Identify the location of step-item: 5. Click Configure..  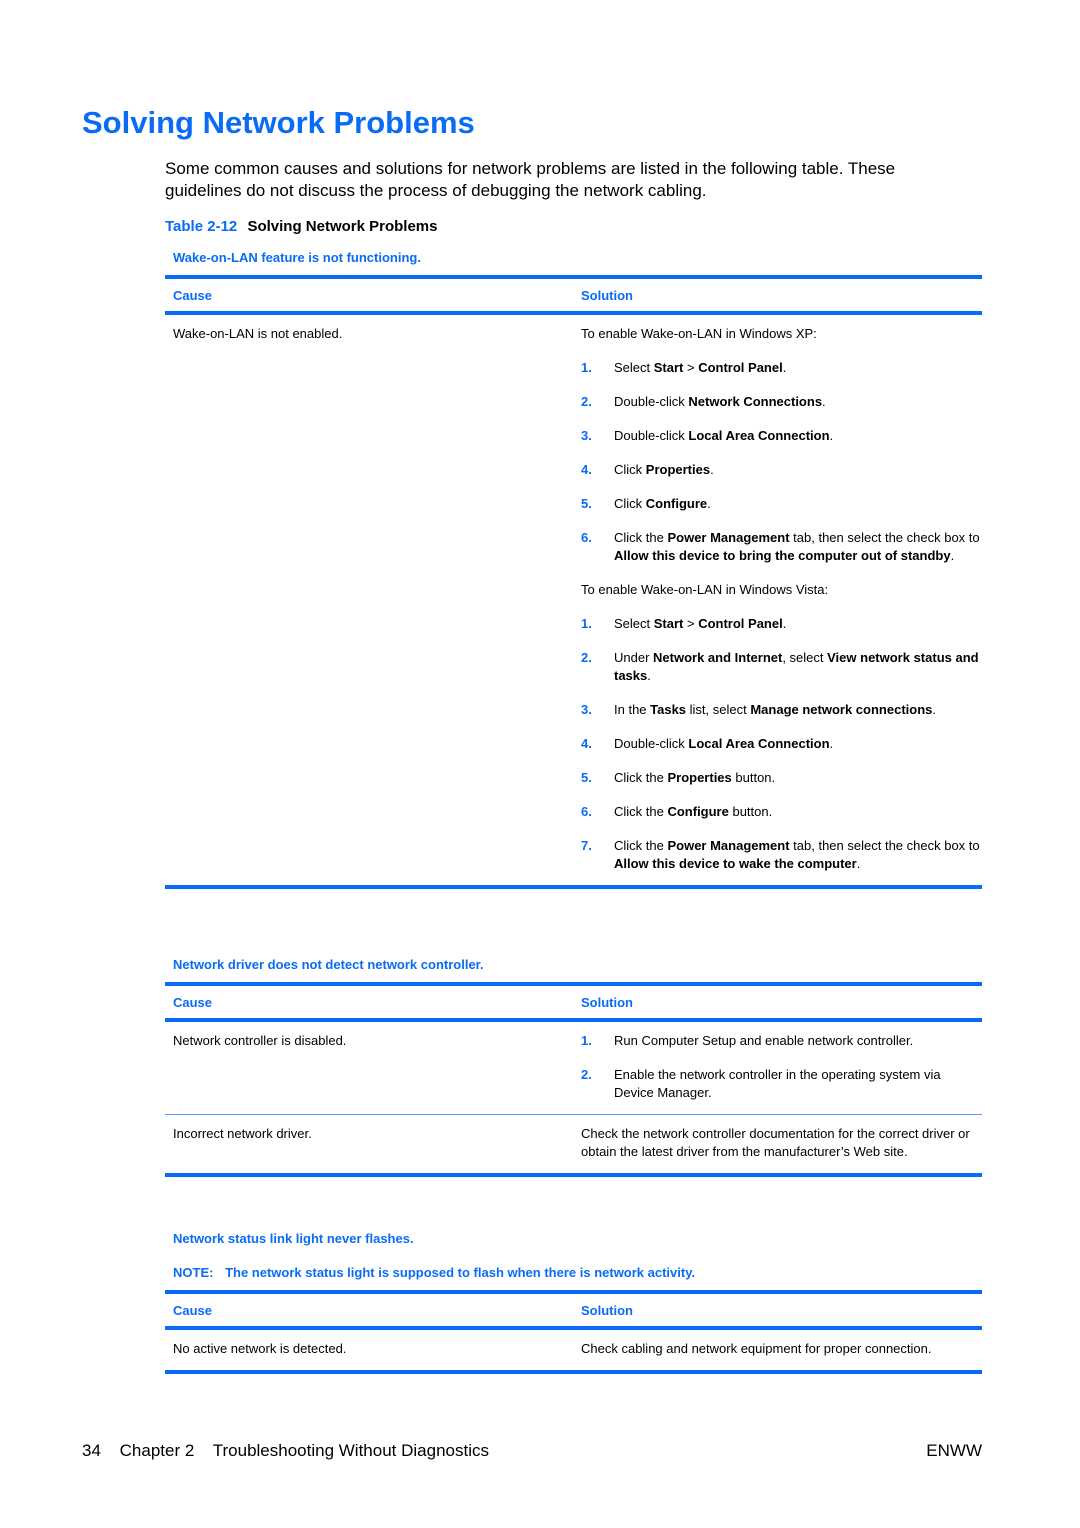
(781, 504).